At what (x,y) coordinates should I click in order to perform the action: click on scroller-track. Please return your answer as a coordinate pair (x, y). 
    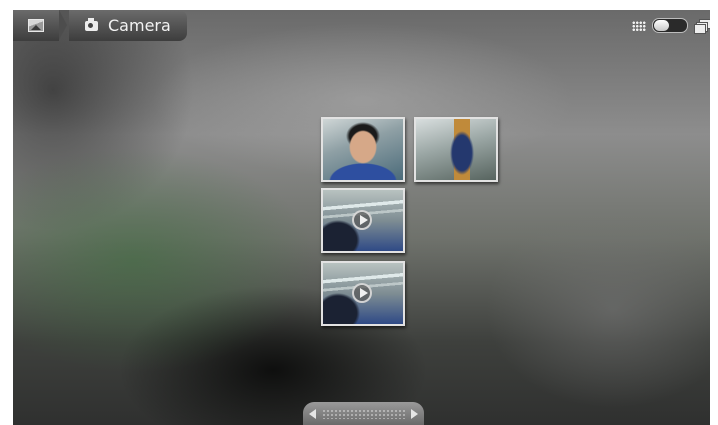
    Looking at the image, I should click on (363, 413).